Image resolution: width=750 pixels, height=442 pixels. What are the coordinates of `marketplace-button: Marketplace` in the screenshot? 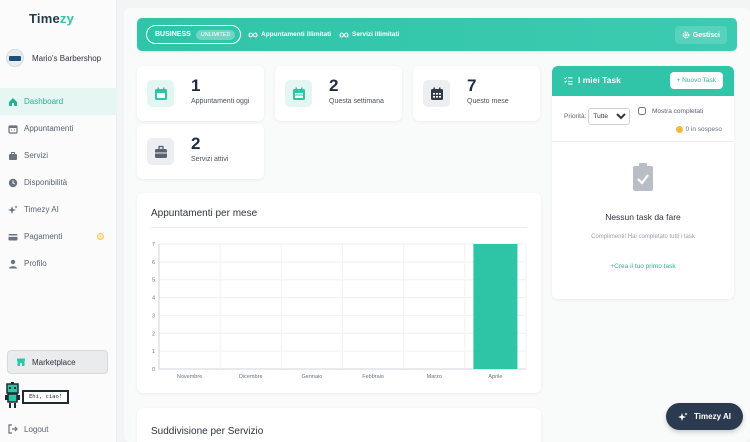 It's located at (57, 362).